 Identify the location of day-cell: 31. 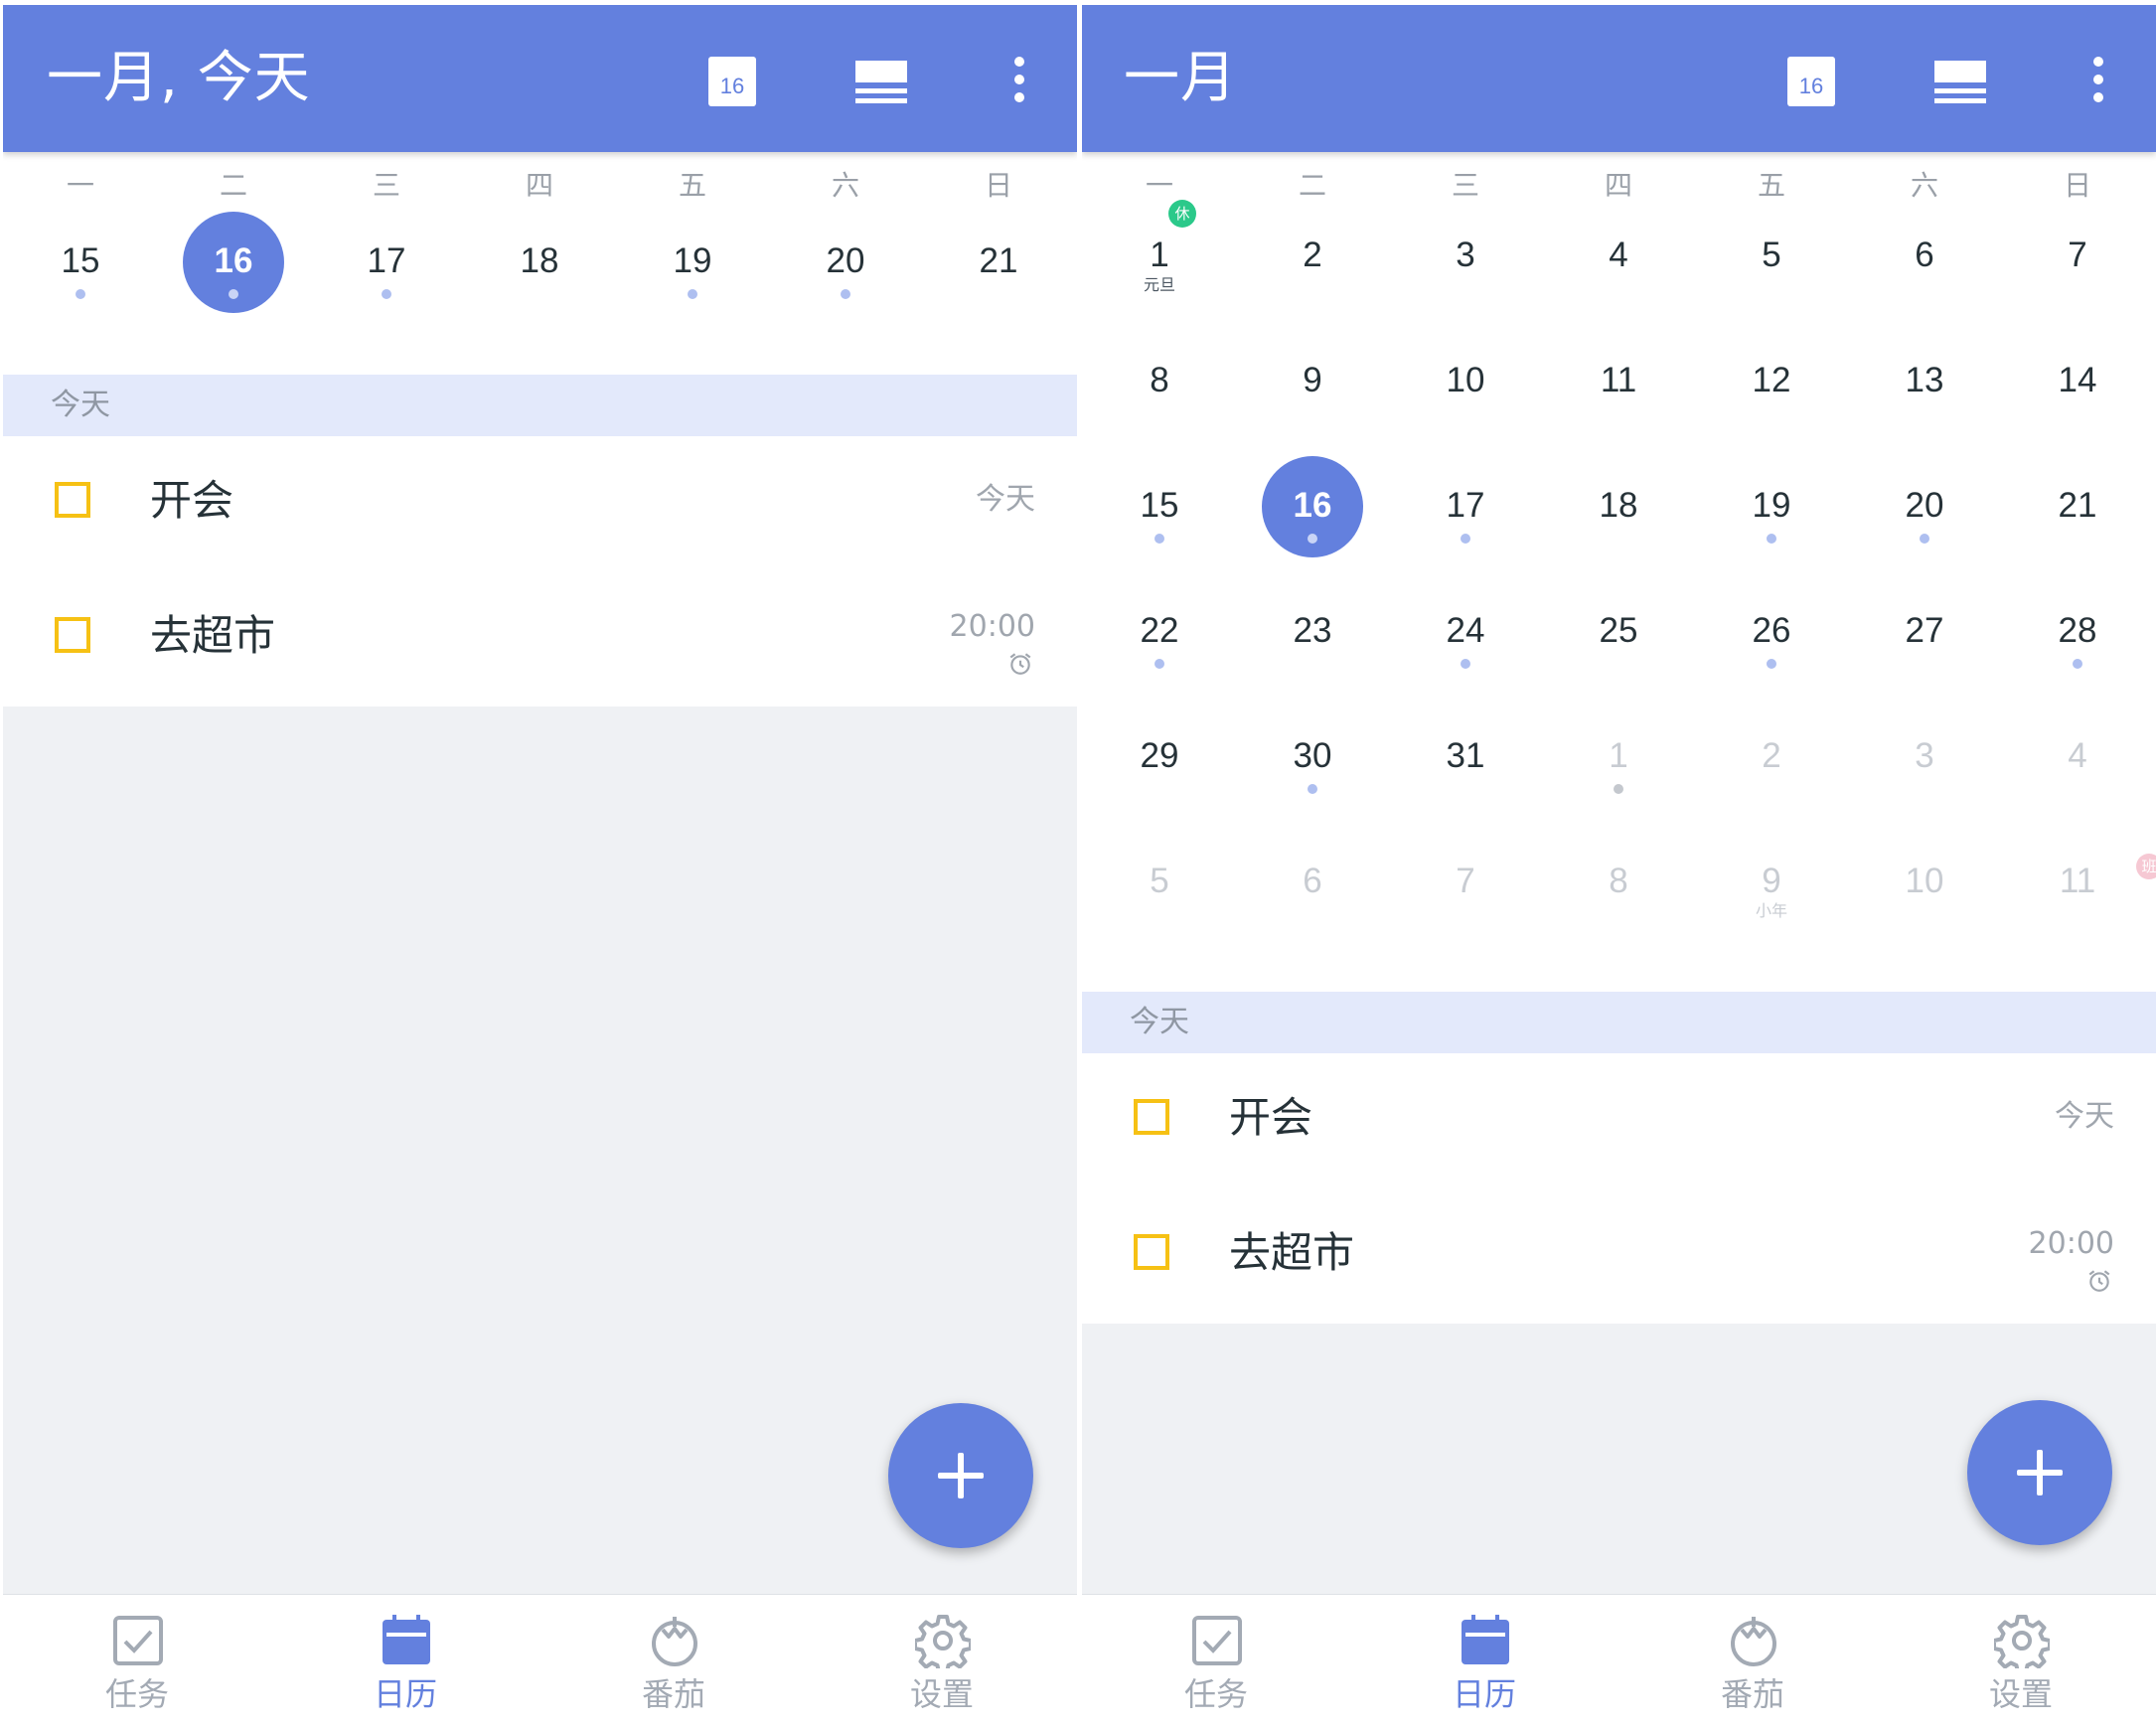
(1465, 748).